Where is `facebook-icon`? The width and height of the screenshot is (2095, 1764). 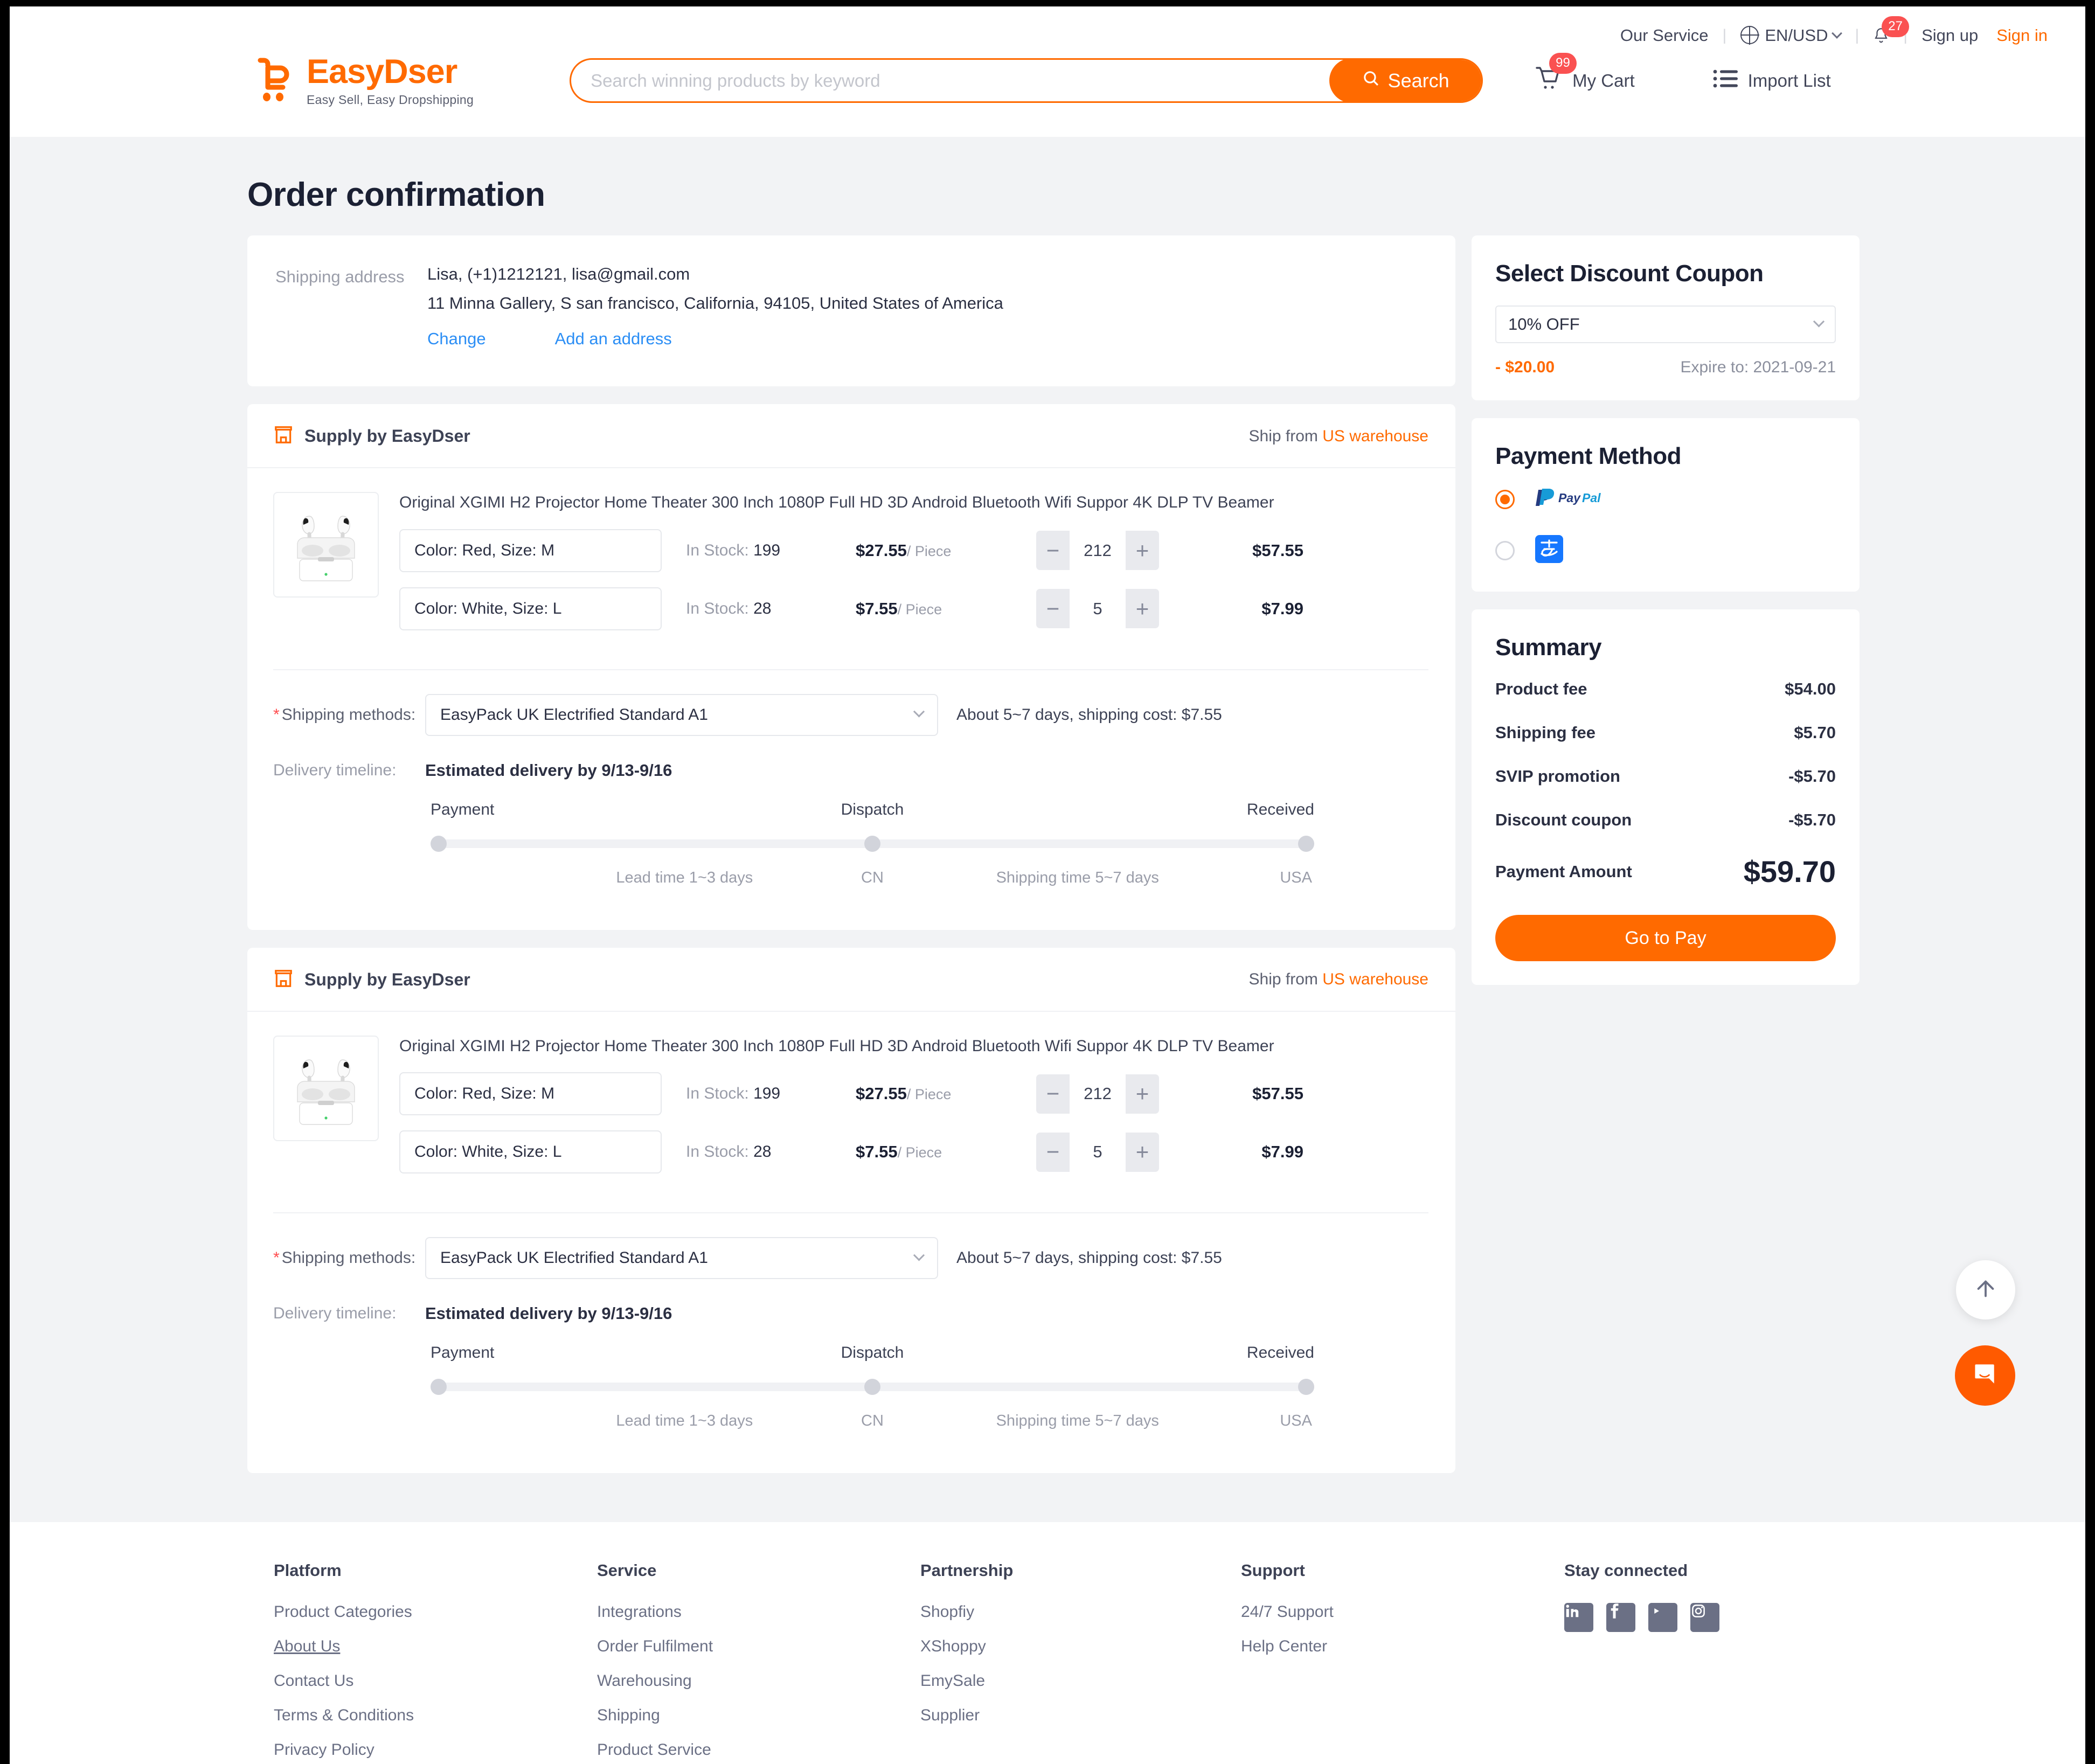
facebook-icon is located at coordinates (1620, 1617).